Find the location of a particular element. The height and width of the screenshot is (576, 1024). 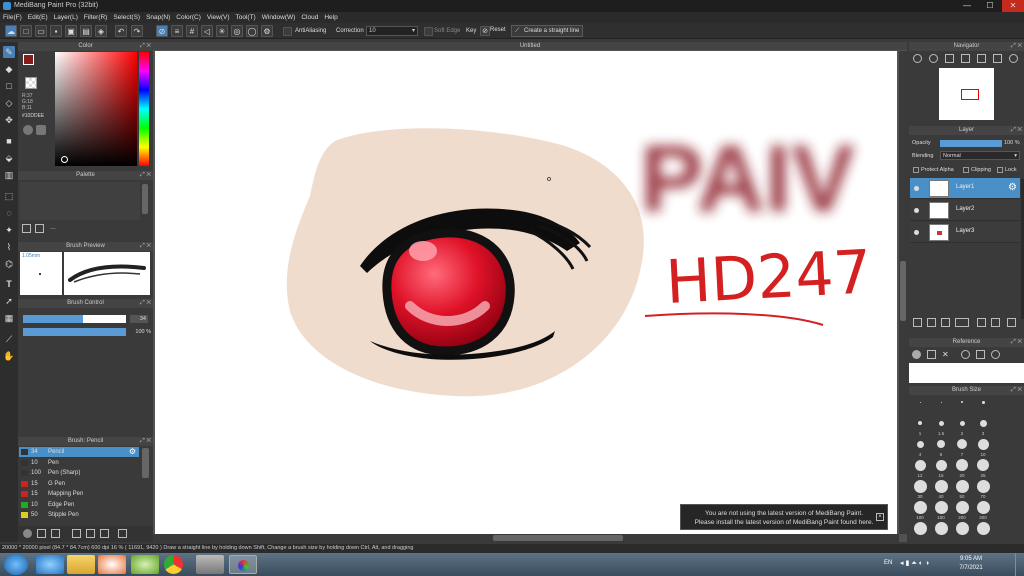

brush-list-item: 10 Edge Pen is located at coordinates (79, 505).